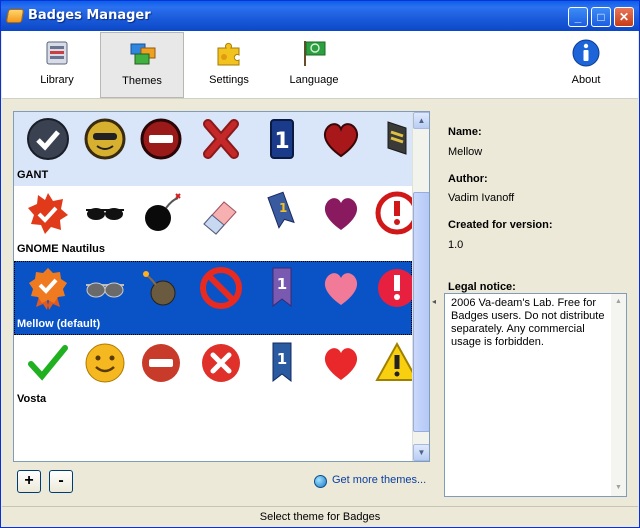 The height and width of the screenshot is (528, 640). What do you see at coordinates (15, 16) in the screenshot?
I see `app-badge-icon` at bounding box center [15, 16].